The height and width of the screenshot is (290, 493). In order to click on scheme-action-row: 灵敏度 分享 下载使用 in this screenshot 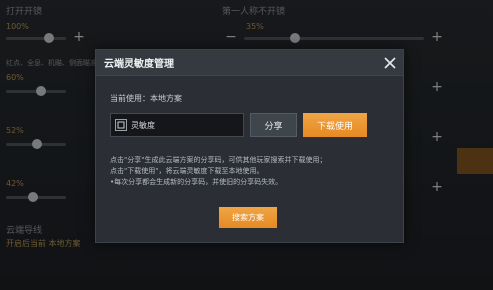, I will do `click(249, 125)`.